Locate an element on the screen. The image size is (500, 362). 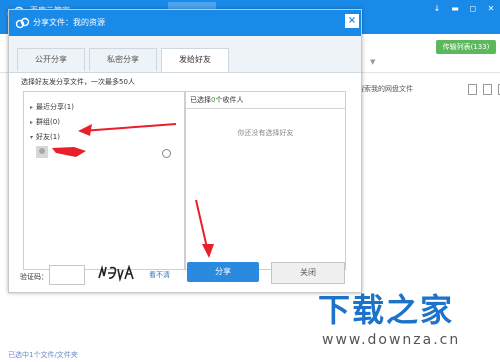
search-input: 搜索我的网盘文件 is located at coordinates (407, 89).